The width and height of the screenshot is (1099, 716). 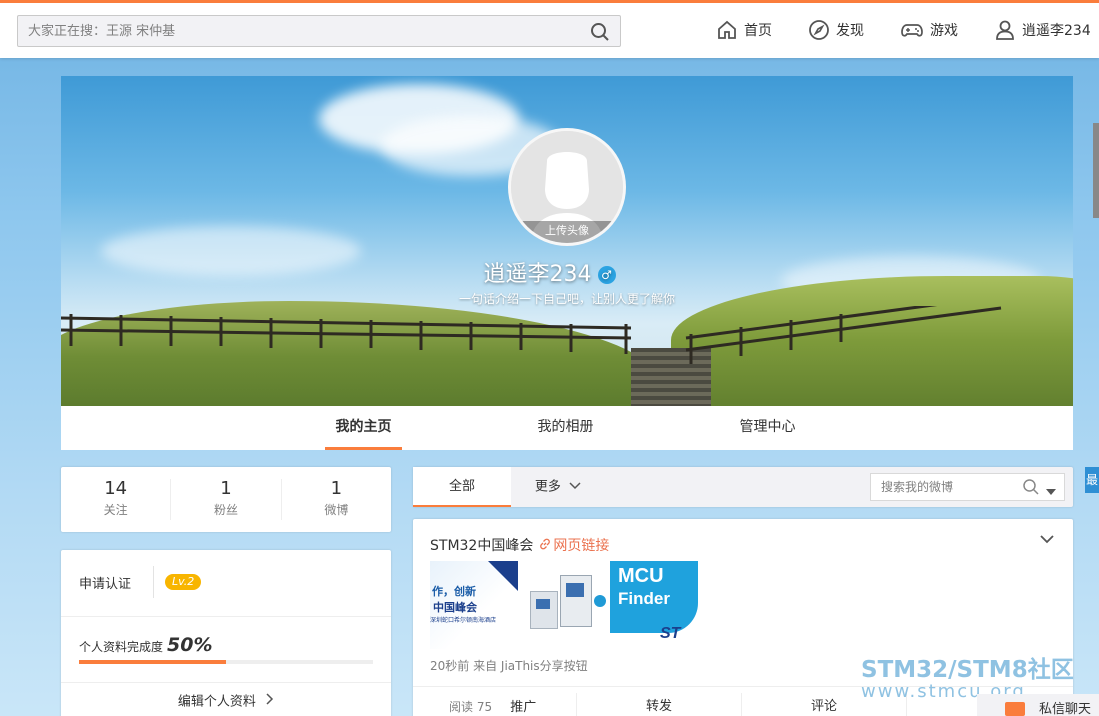 What do you see at coordinates (547, 487) in the screenshot?
I see `feed-tab-more-label: 更多` at bounding box center [547, 487].